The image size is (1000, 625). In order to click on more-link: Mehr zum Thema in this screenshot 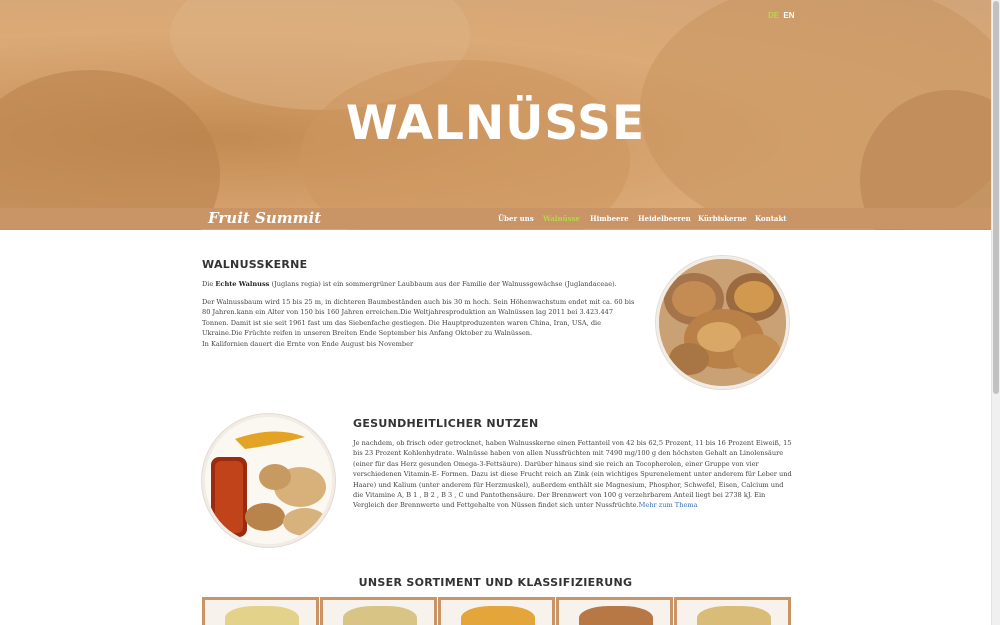, I will do `click(668, 505)`.